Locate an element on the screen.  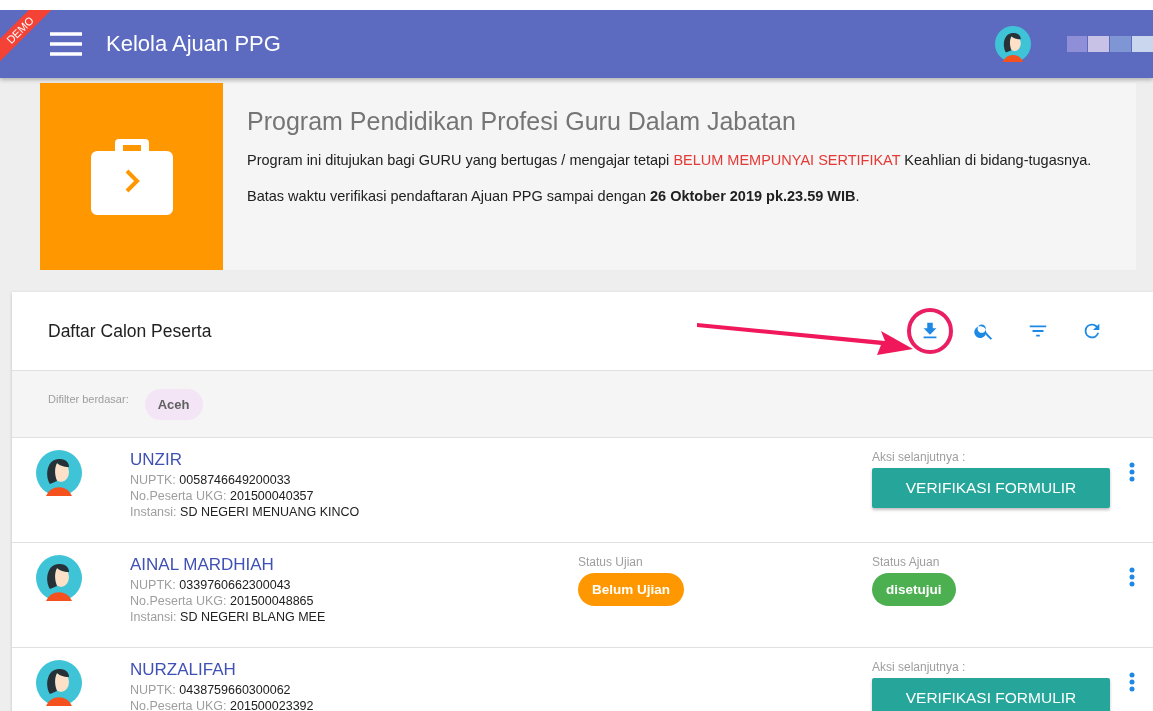
filter-chip: Aceh is located at coordinates (173, 404).